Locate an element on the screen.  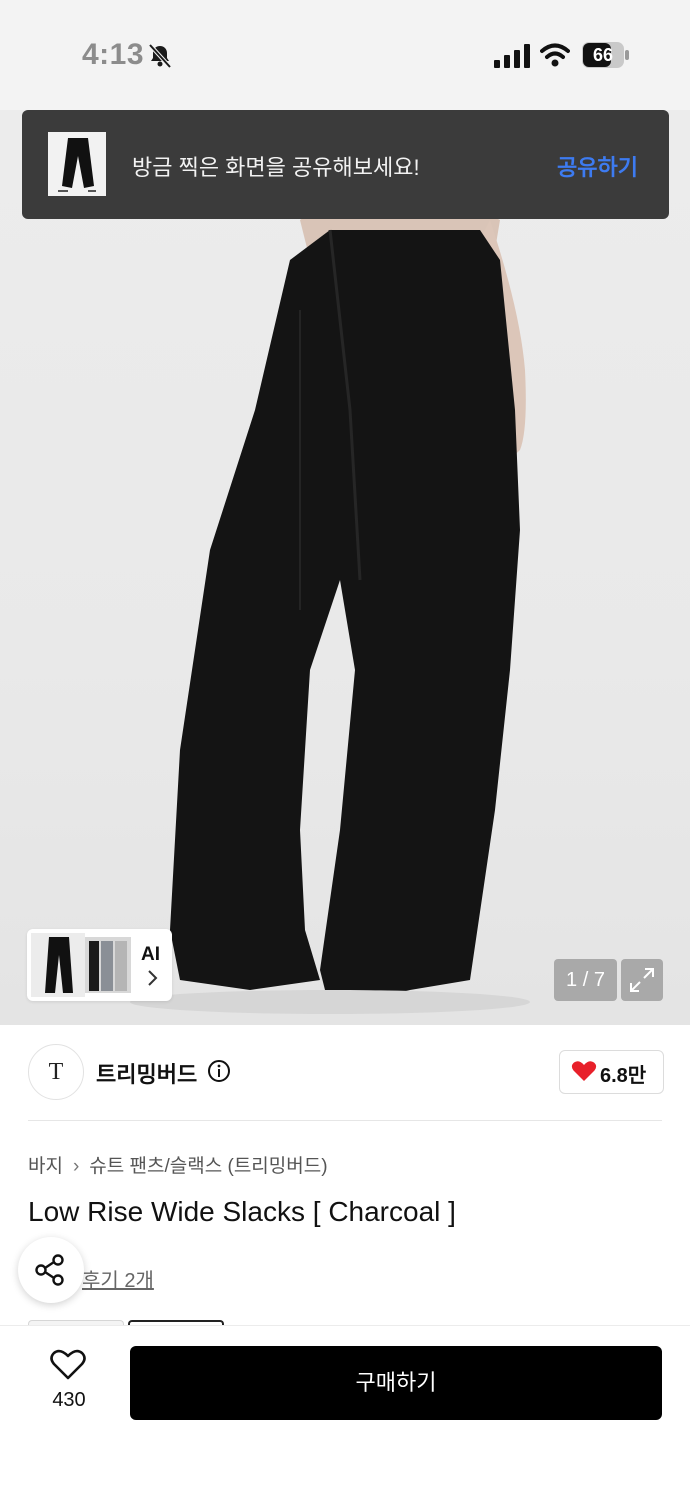
signal-icon is located at coordinates (512, 56).